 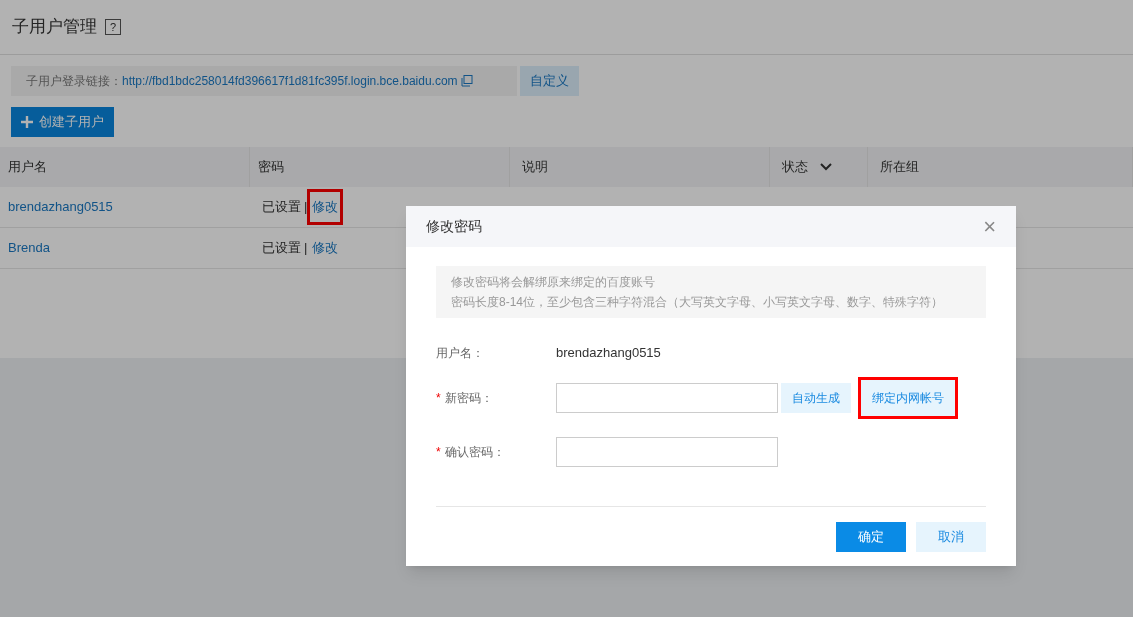 I want to click on help-icon: ?, so click(x=113, y=27).